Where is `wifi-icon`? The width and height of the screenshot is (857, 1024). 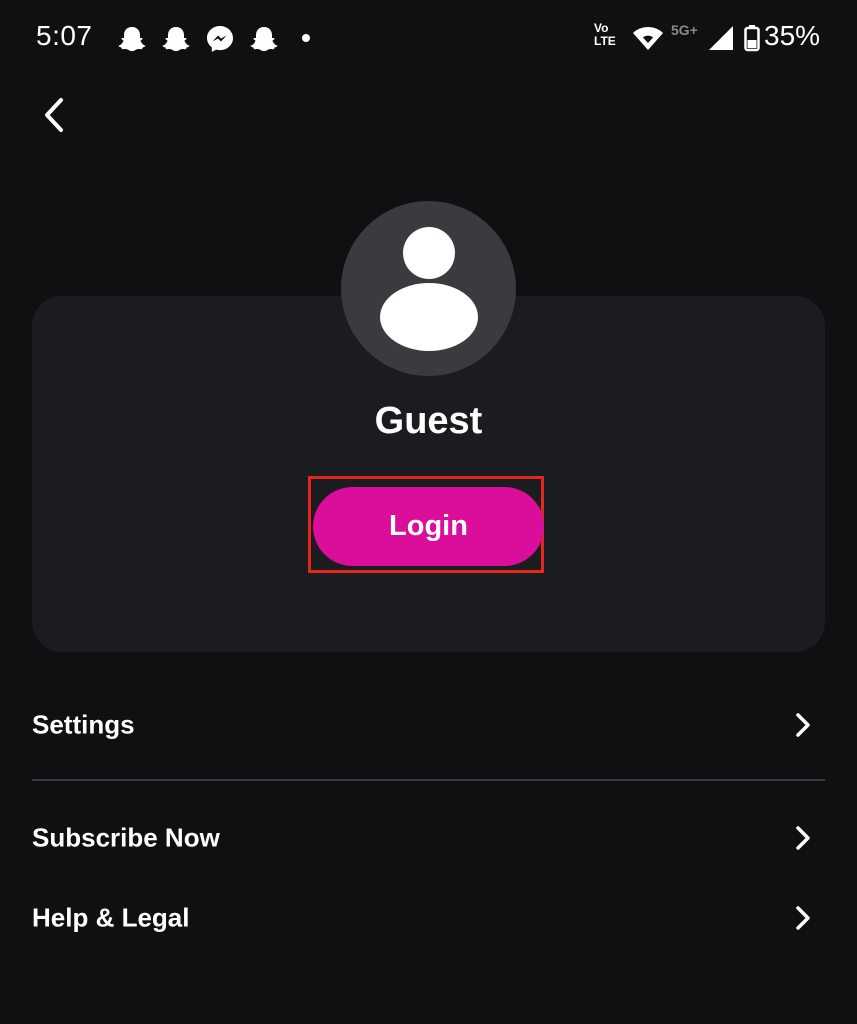
wifi-icon is located at coordinates (648, 38).